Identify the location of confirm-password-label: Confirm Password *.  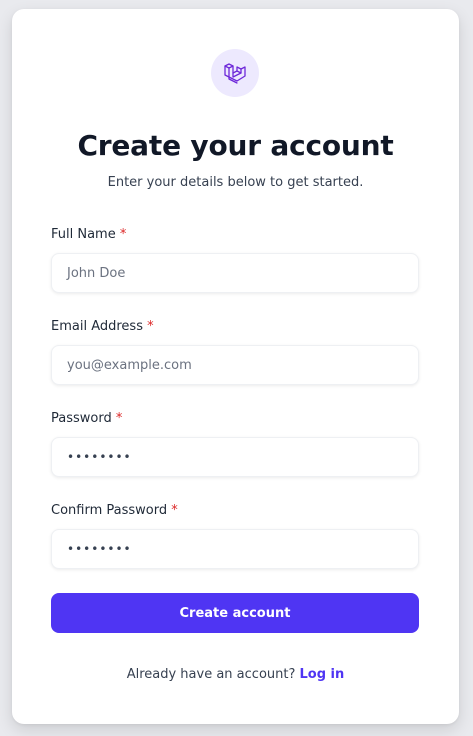
(114, 510).